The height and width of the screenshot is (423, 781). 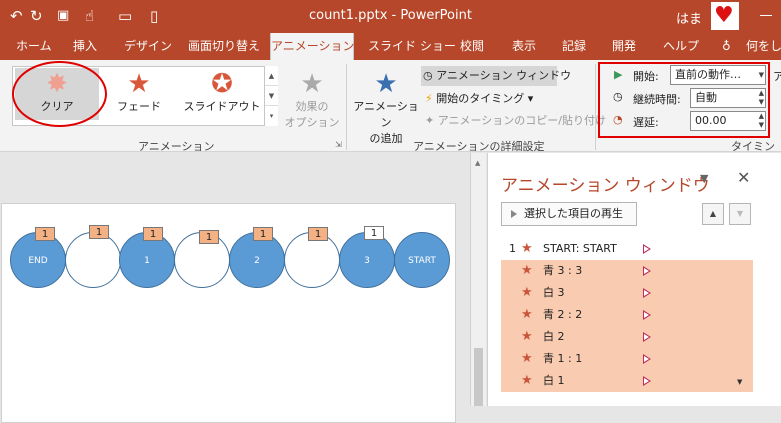 What do you see at coordinates (574, 46) in the screenshot?
I see `tab-record: 記録` at bounding box center [574, 46].